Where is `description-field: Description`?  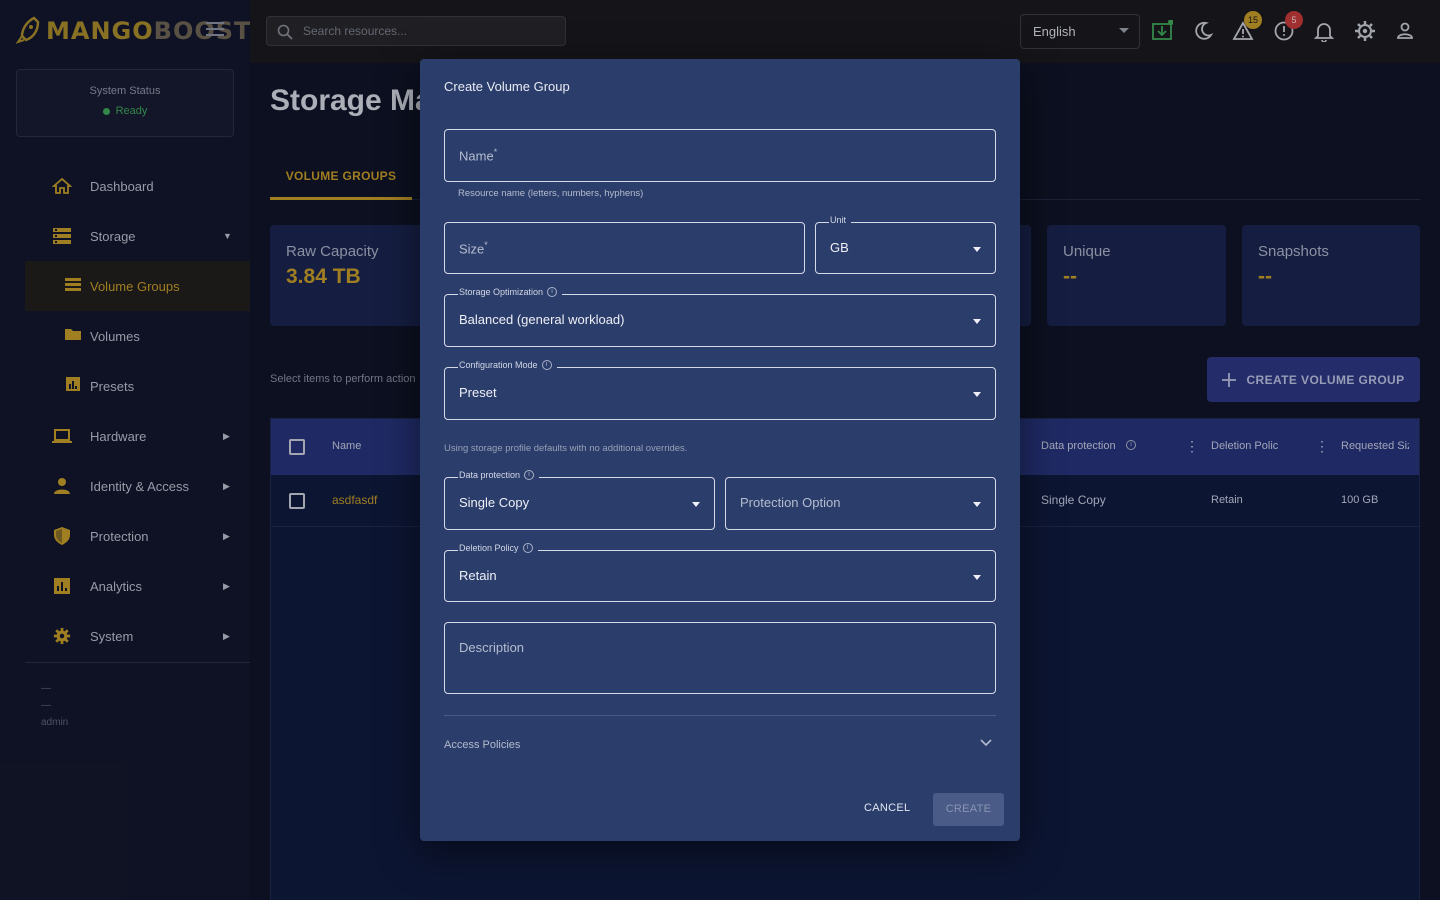 description-field: Description is located at coordinates (720, 658).